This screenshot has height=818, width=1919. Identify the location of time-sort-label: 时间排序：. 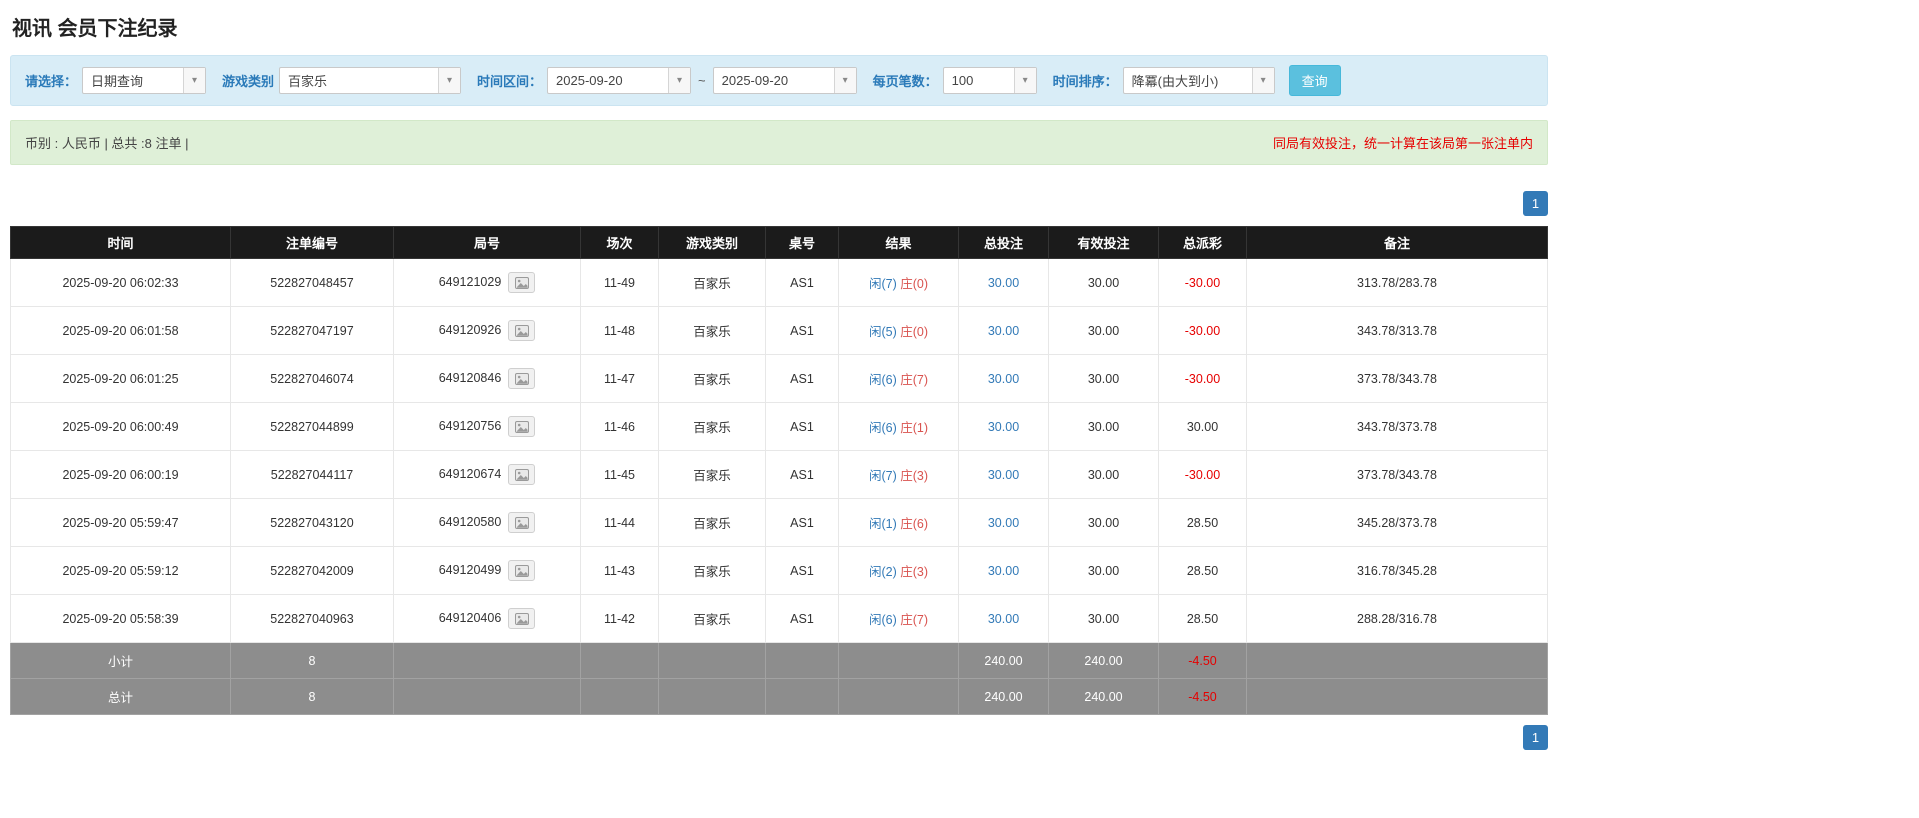
(1085, 81).